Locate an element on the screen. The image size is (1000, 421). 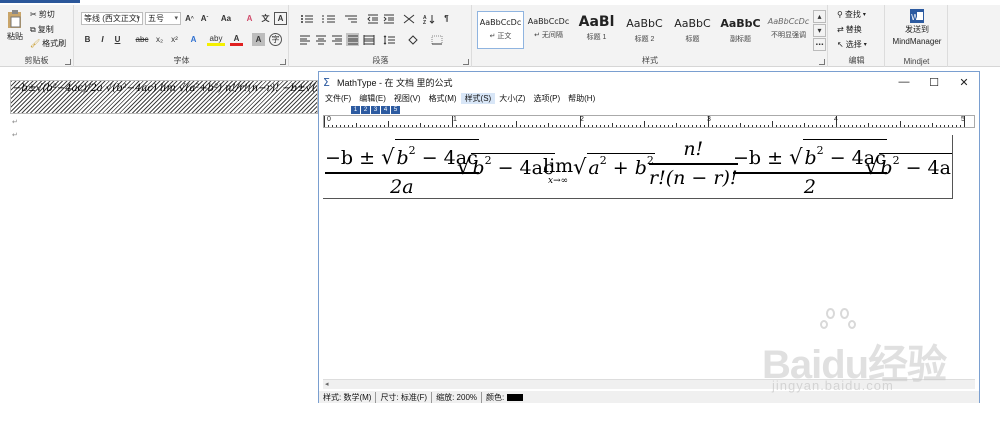
find-button: ⚲ 查找 ▾ is located at coordinates (851, 14).